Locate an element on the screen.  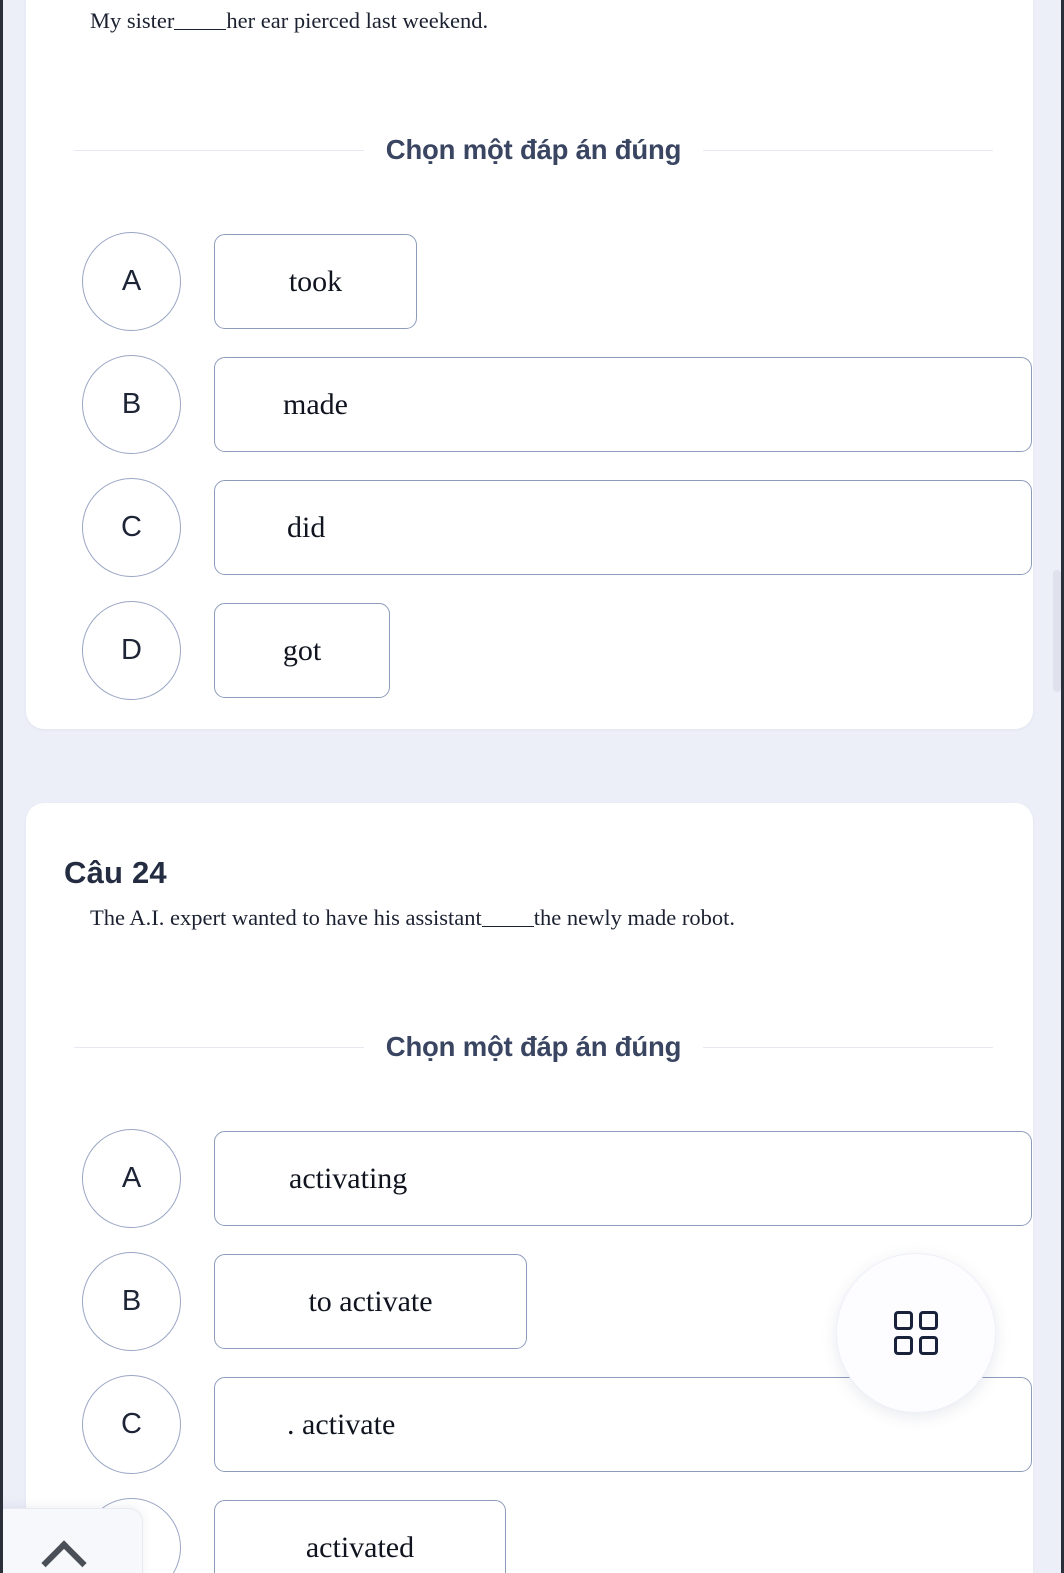
option-box-b: made is located at coordinates (623, 404).